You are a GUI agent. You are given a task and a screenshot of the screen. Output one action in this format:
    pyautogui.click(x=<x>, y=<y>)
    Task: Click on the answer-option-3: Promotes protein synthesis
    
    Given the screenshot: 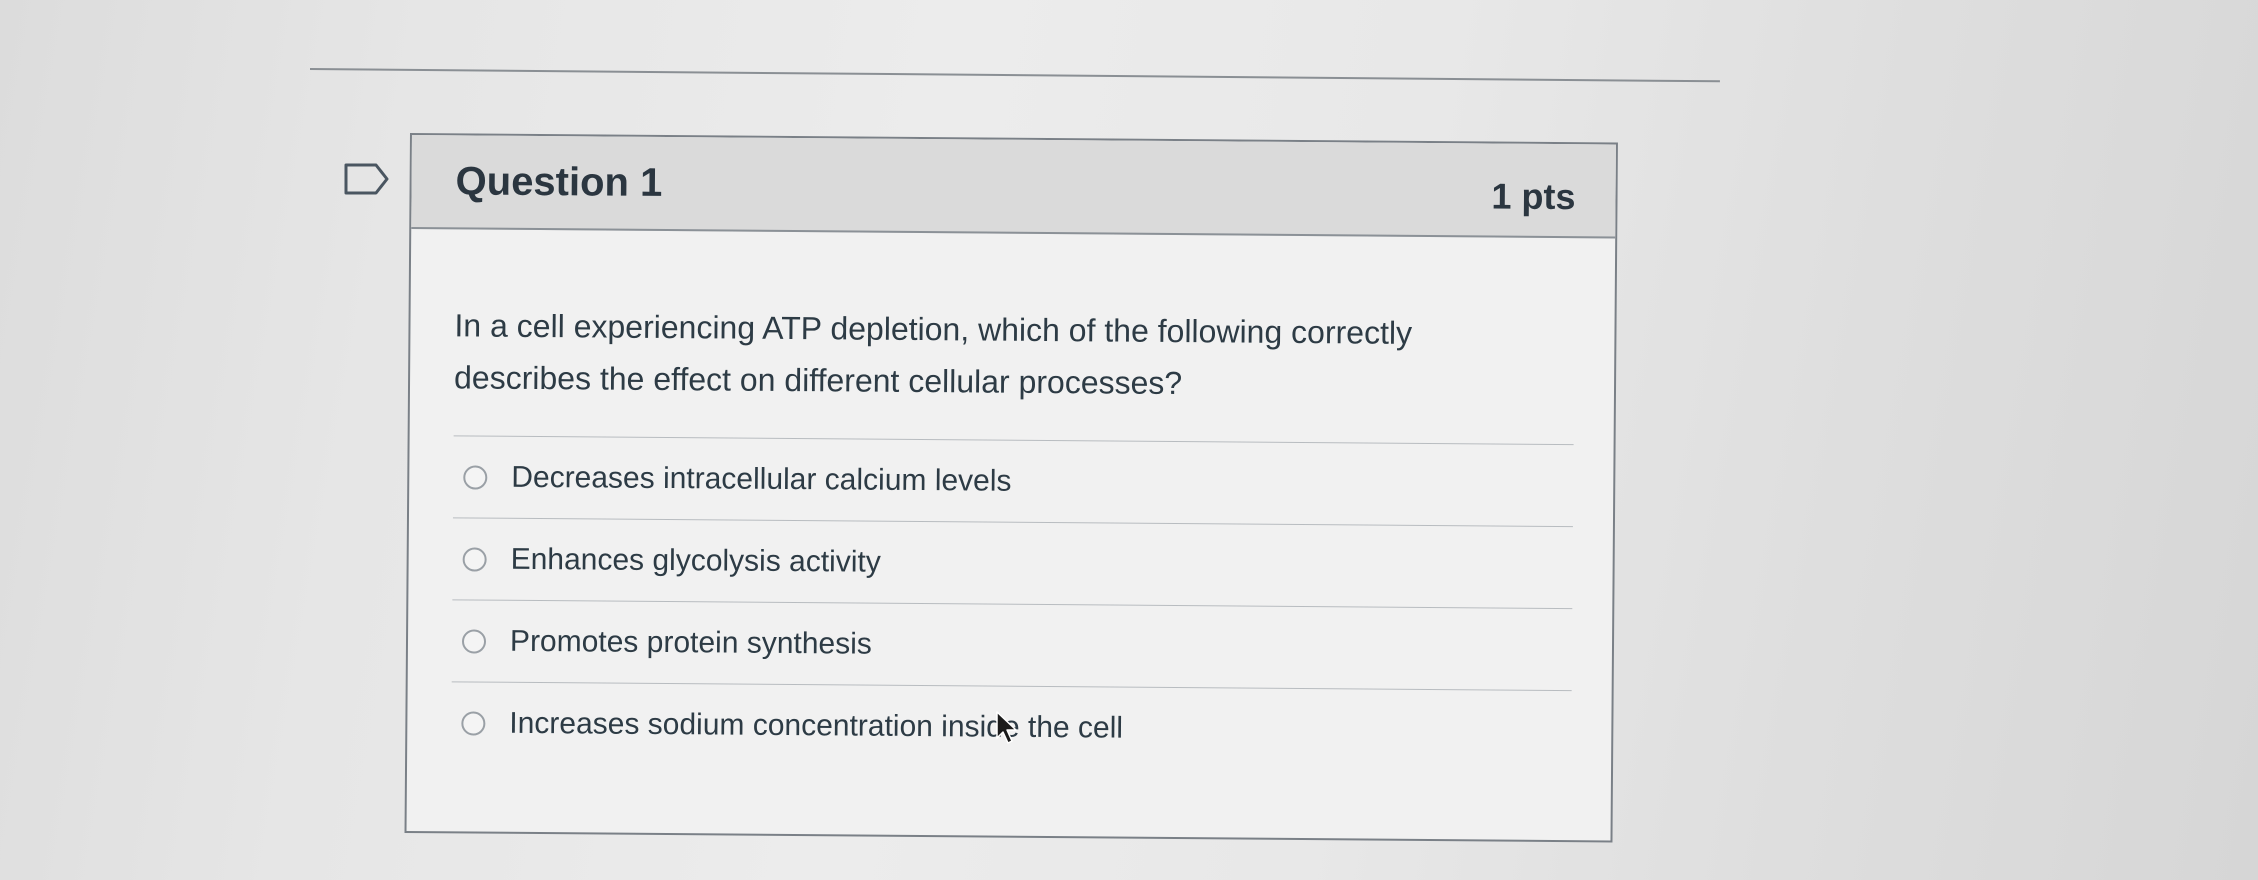 What is the action you would take?
    pyautogui.click(x=1012, y=646)
    